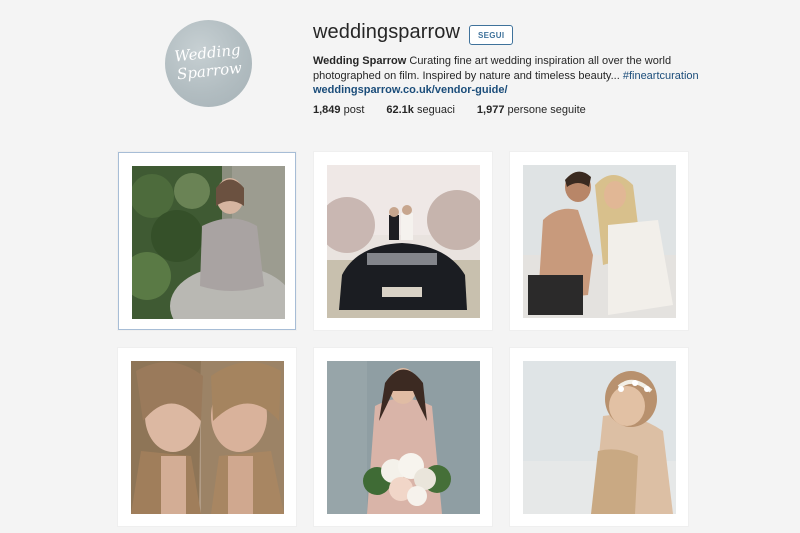 The height and width of the screenshot is (533, 800). I want to click on stat-following: 1,977 persone seguite, so click(531, 110).